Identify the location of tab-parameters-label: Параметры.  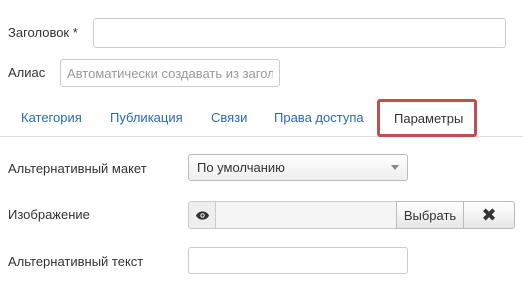
(429, 118).